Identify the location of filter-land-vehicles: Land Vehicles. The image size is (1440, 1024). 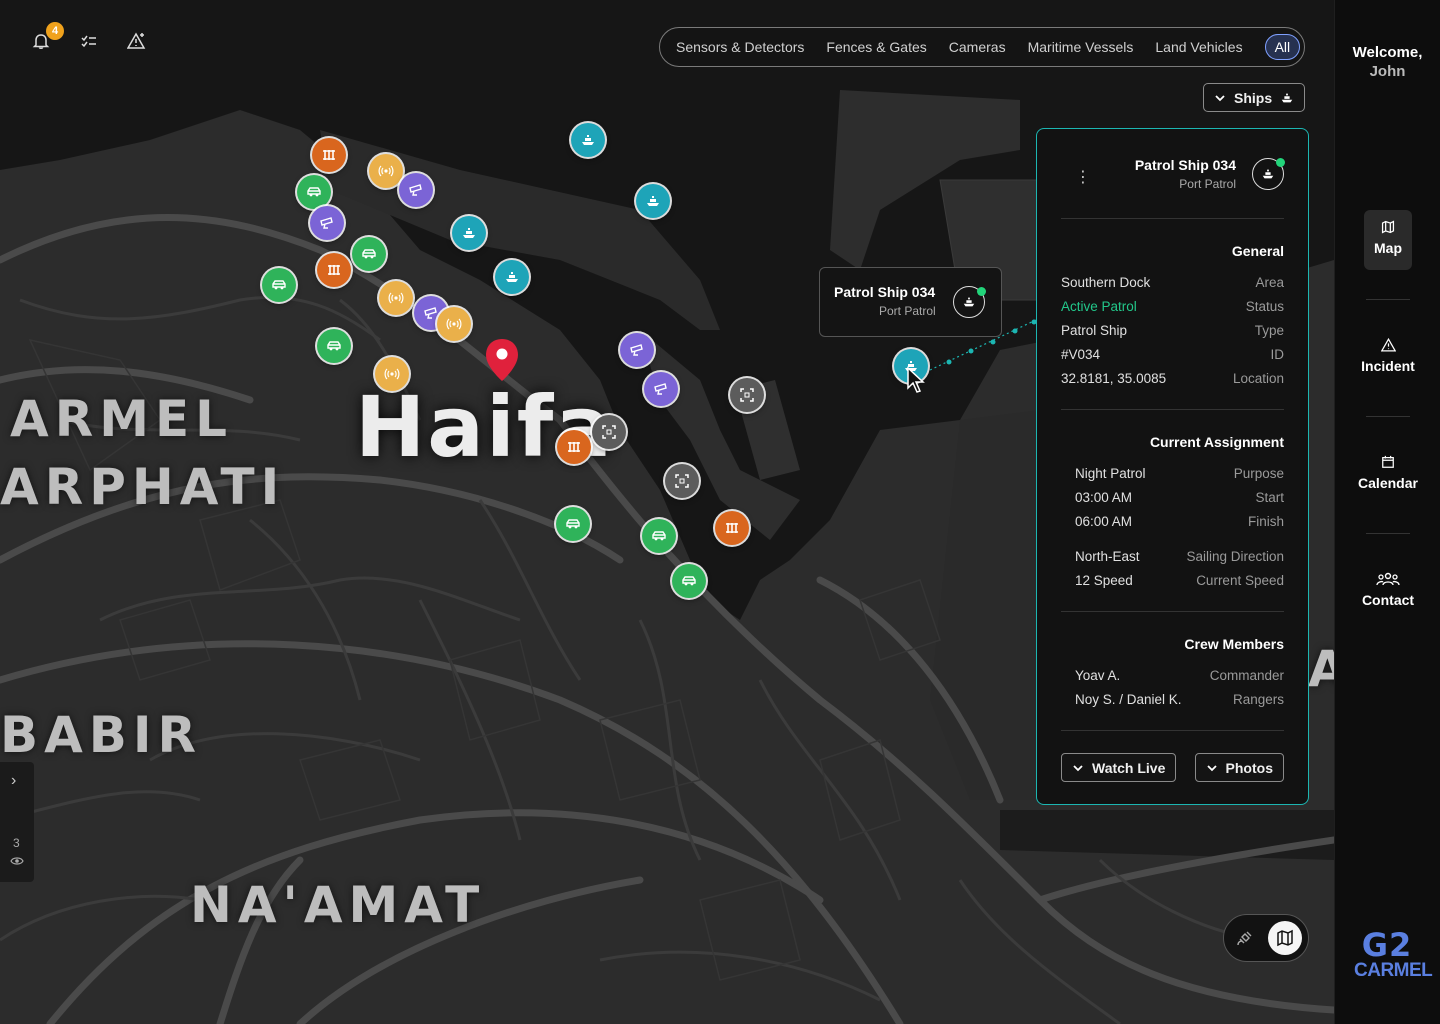
(1198, 47).